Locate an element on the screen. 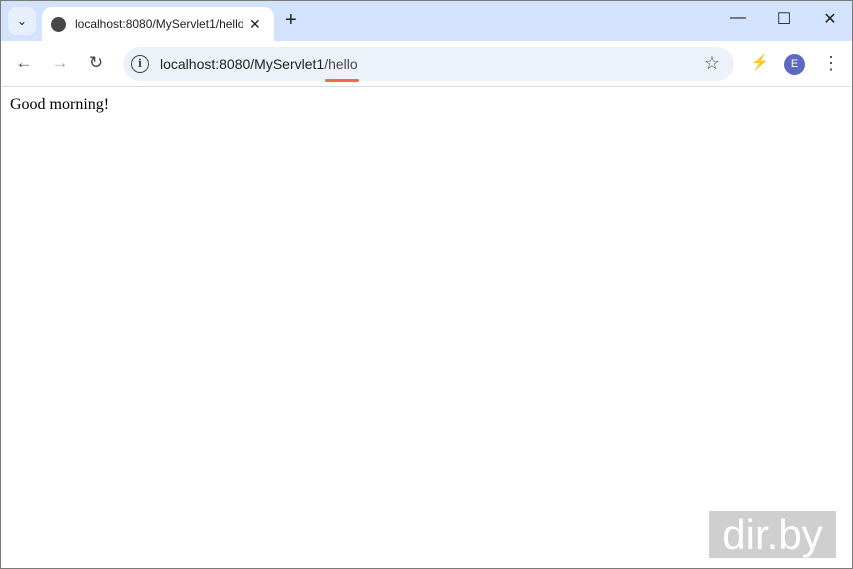 The image size is (853, 569). tab-title: localhost:8080/MyServlet1/hello is located at coordinates (159, 24).